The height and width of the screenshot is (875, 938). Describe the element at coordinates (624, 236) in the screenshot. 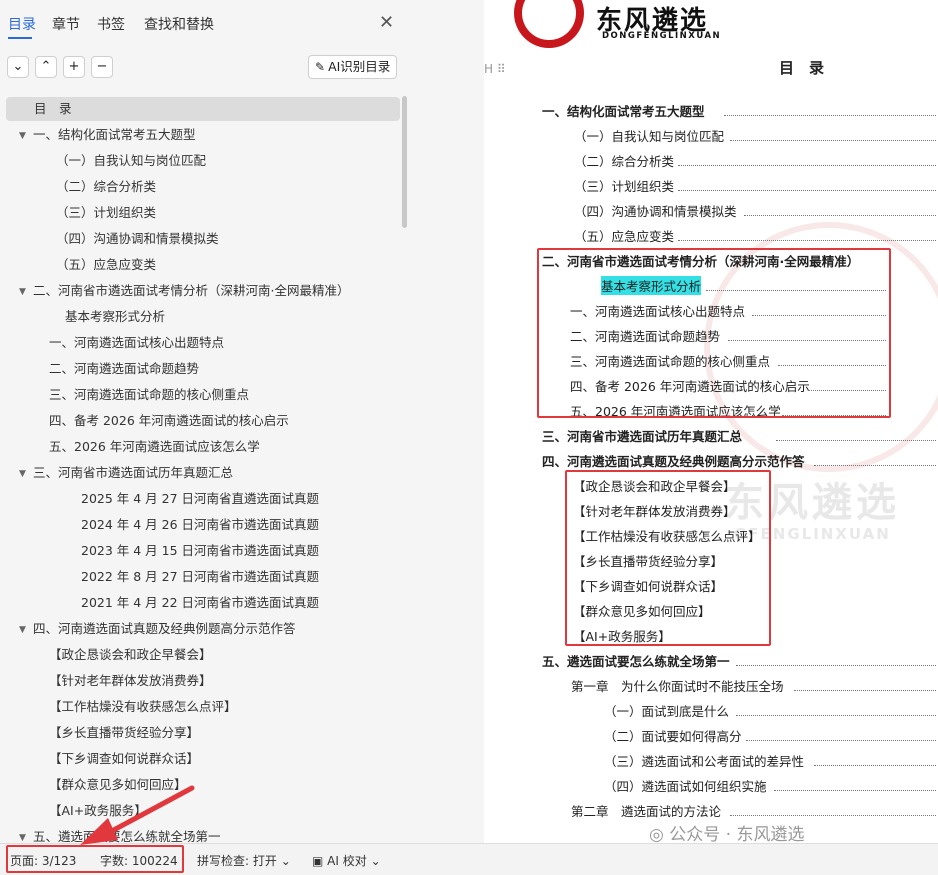

I see `doc-line: （五）应急应变类` at that location.